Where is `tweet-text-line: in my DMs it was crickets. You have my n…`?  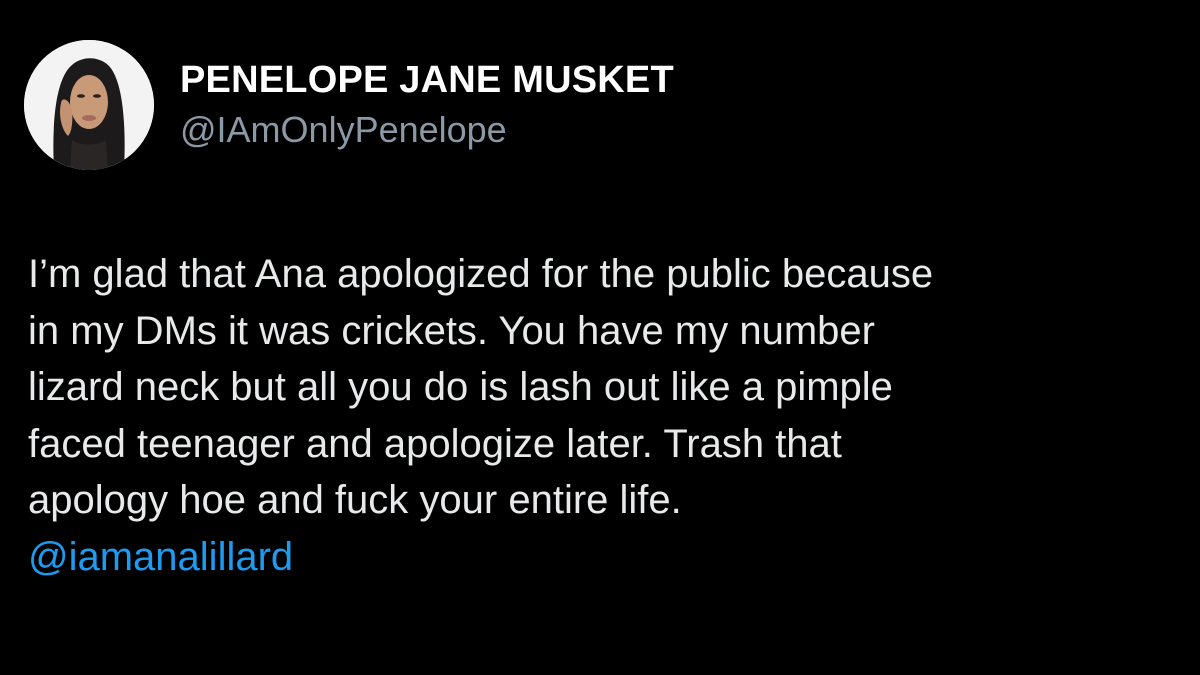
tweet-text-line: in my DMs it was crickets. You have my n… is located at coordinates (451, 330).